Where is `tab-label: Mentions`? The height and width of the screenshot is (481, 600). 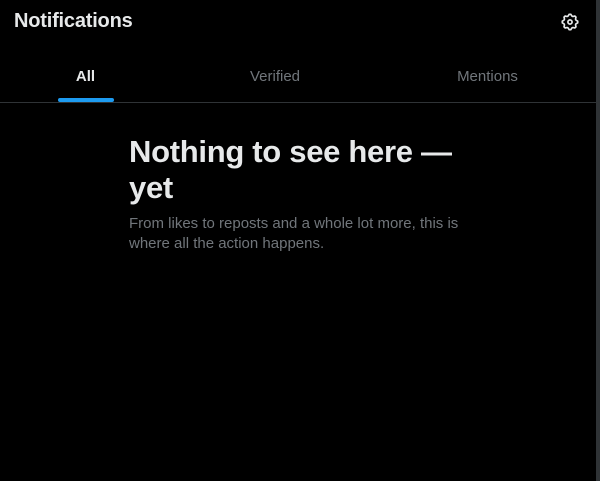 tab-label: Mentions is located at coordinates (487, 76).